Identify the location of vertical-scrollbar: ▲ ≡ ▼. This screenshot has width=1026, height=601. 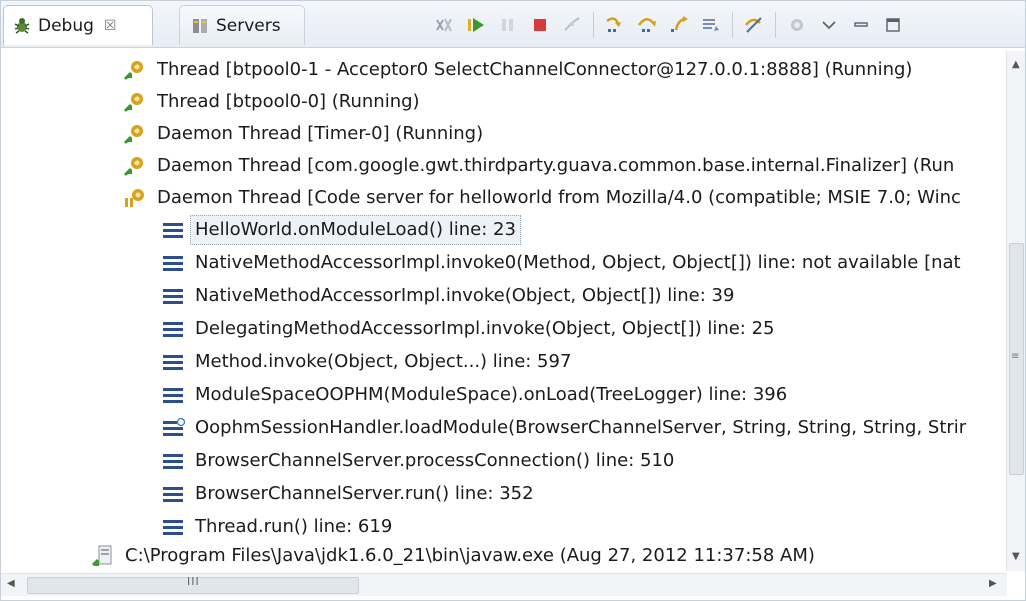
(1015, 311).